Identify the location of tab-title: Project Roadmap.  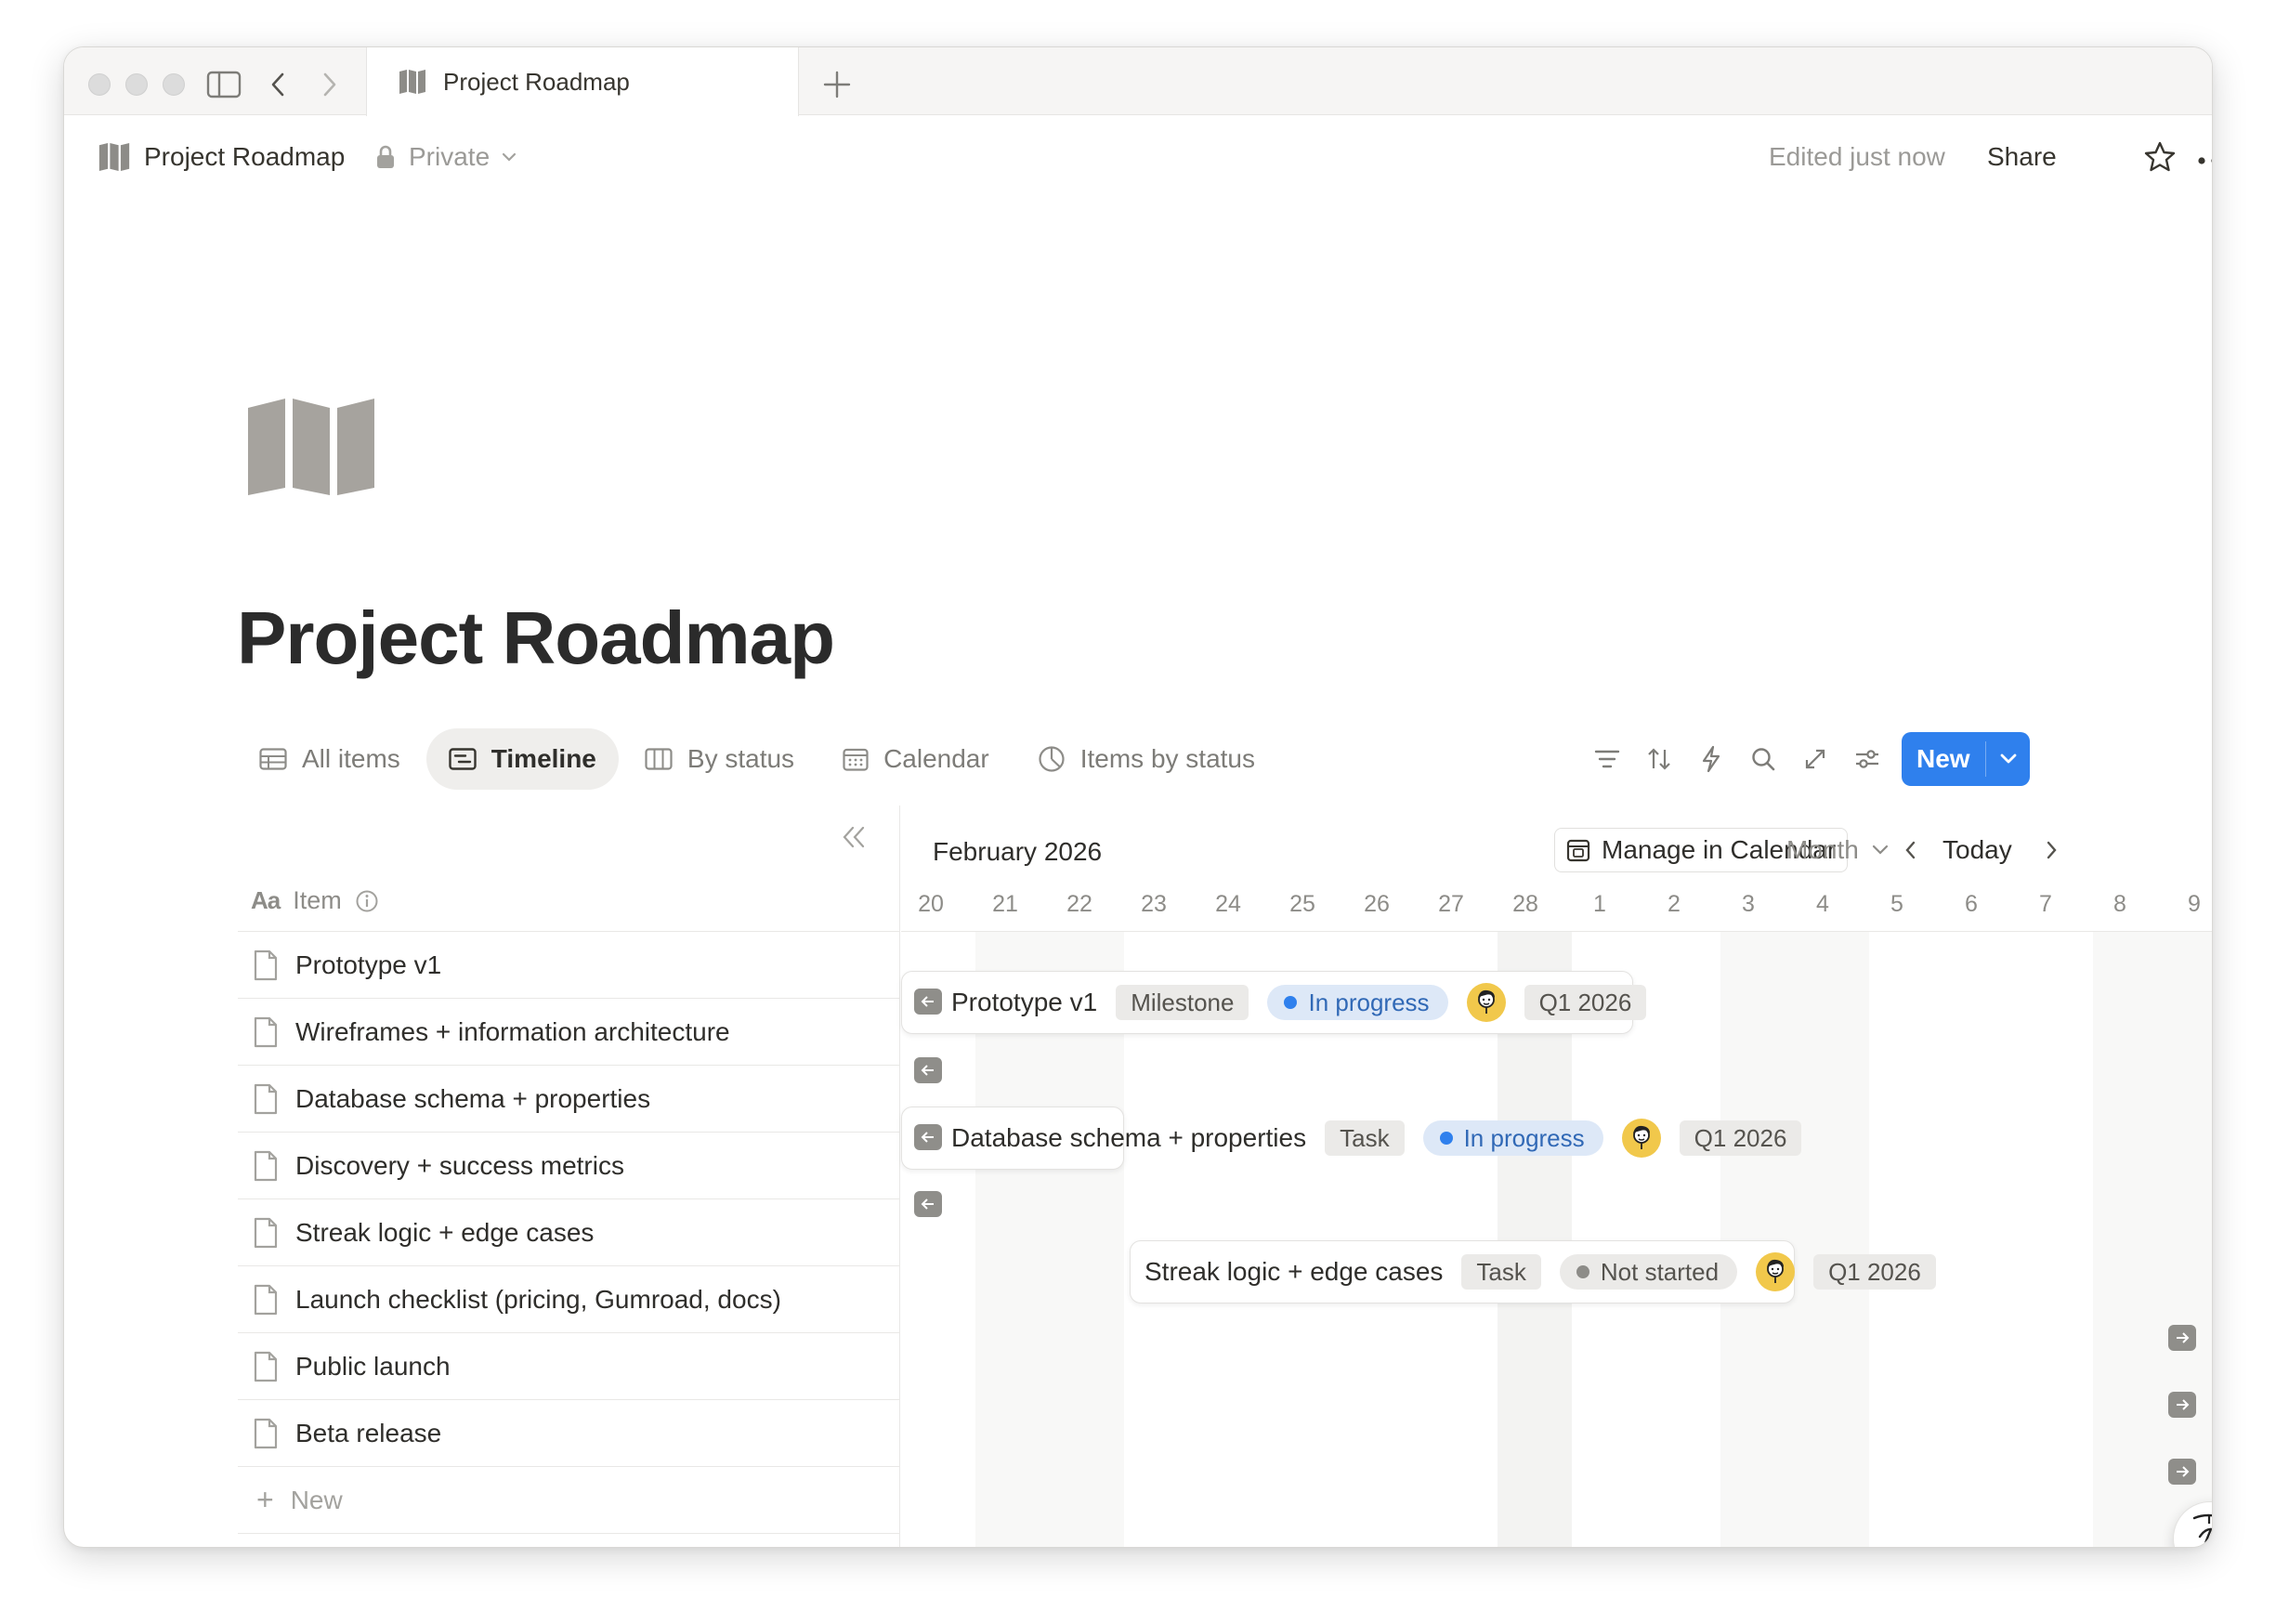
(536, 82).